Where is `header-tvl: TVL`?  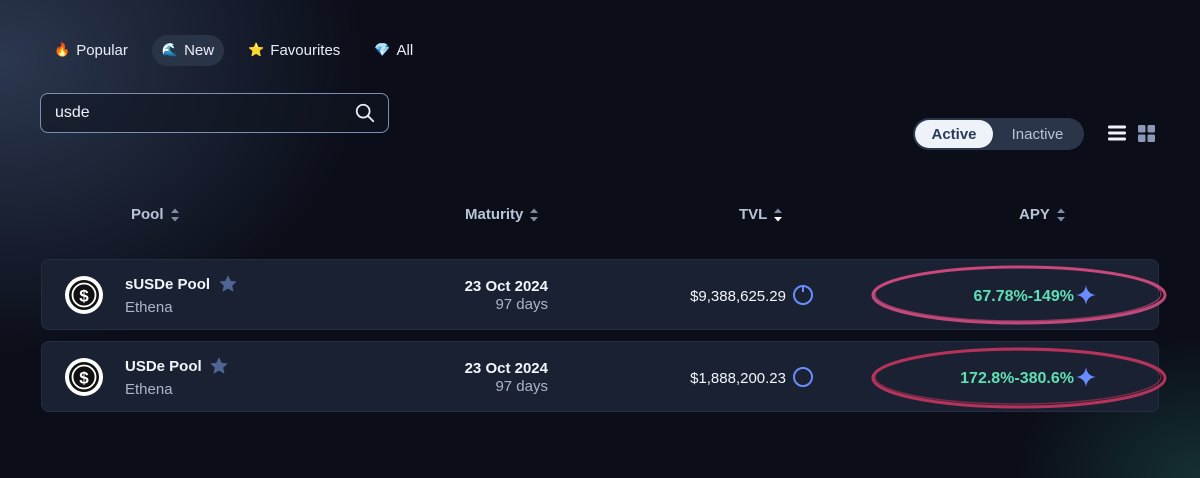
header-tvl: TVL is located at coordinates (761, 214).